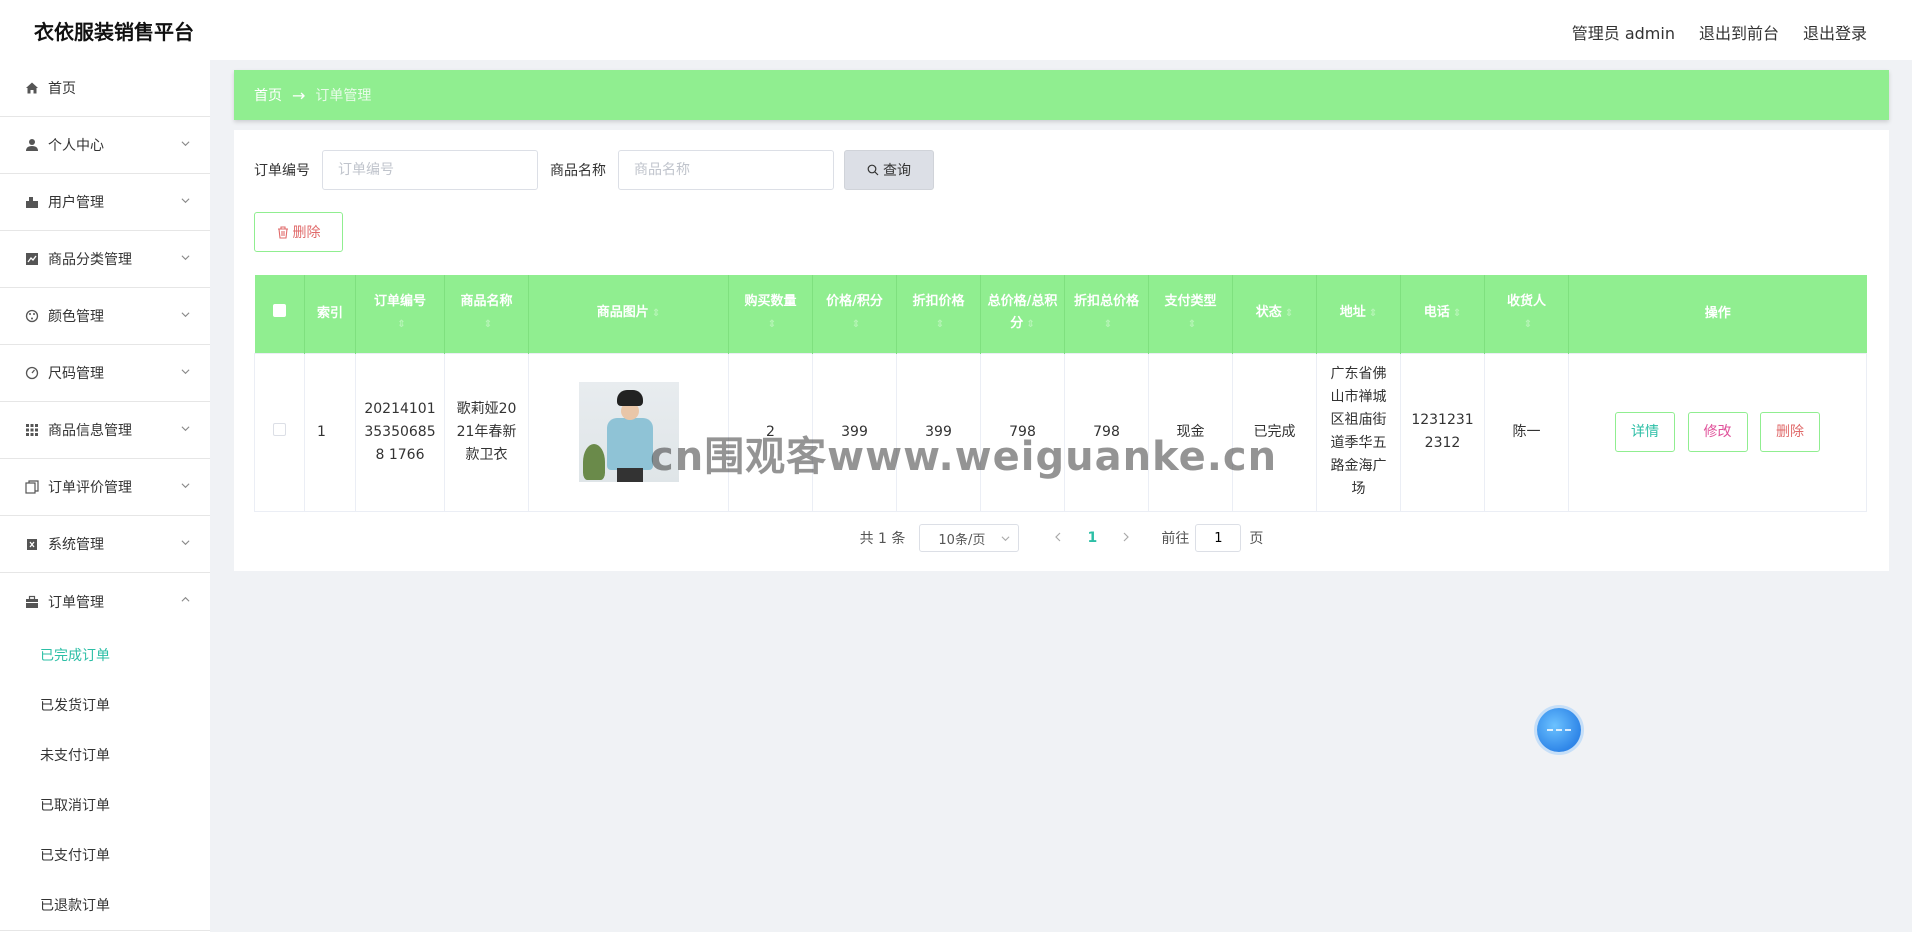 This screenshot has width=1912, height=932. I want to click on sidebar-item-system-management: 系统管理, so click(105, 544).